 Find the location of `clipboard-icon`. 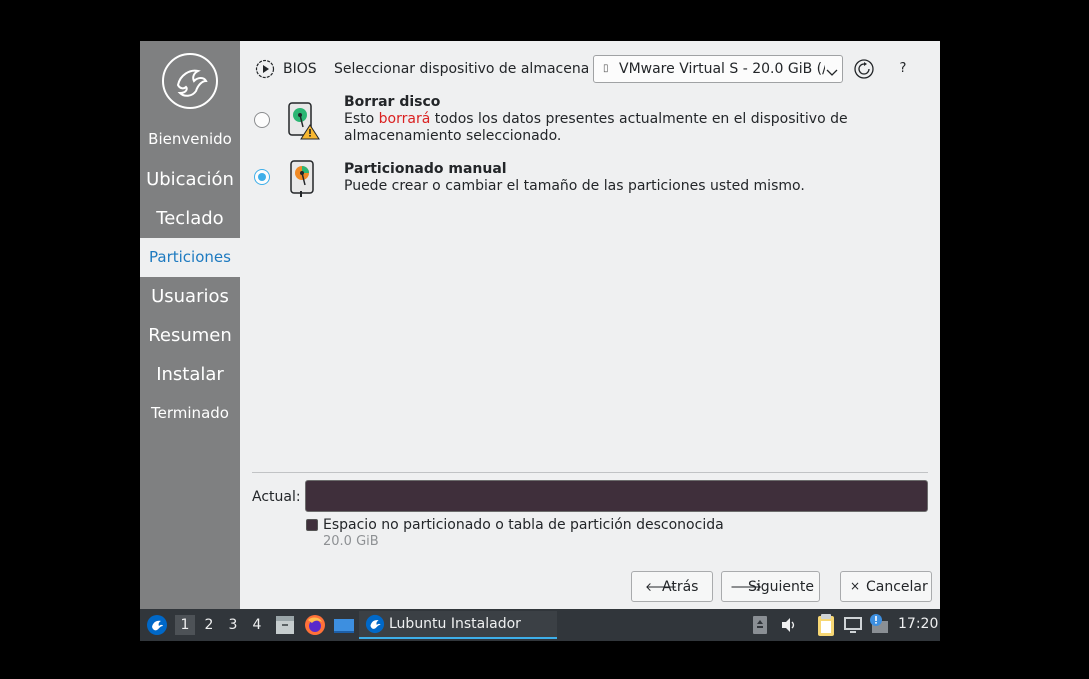

clipboard-icon is located at coordinates (826, 627).